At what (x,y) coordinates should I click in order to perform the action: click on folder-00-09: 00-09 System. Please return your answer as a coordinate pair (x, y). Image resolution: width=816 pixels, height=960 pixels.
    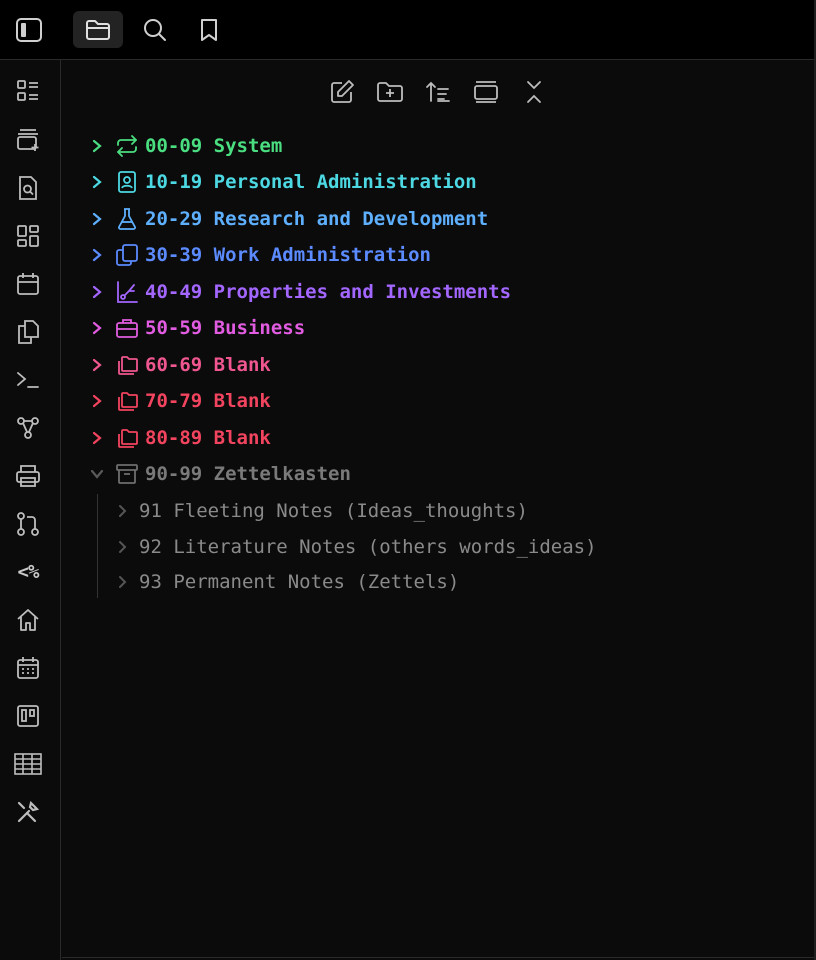
    Looking at the image, I should click on (182, 146).